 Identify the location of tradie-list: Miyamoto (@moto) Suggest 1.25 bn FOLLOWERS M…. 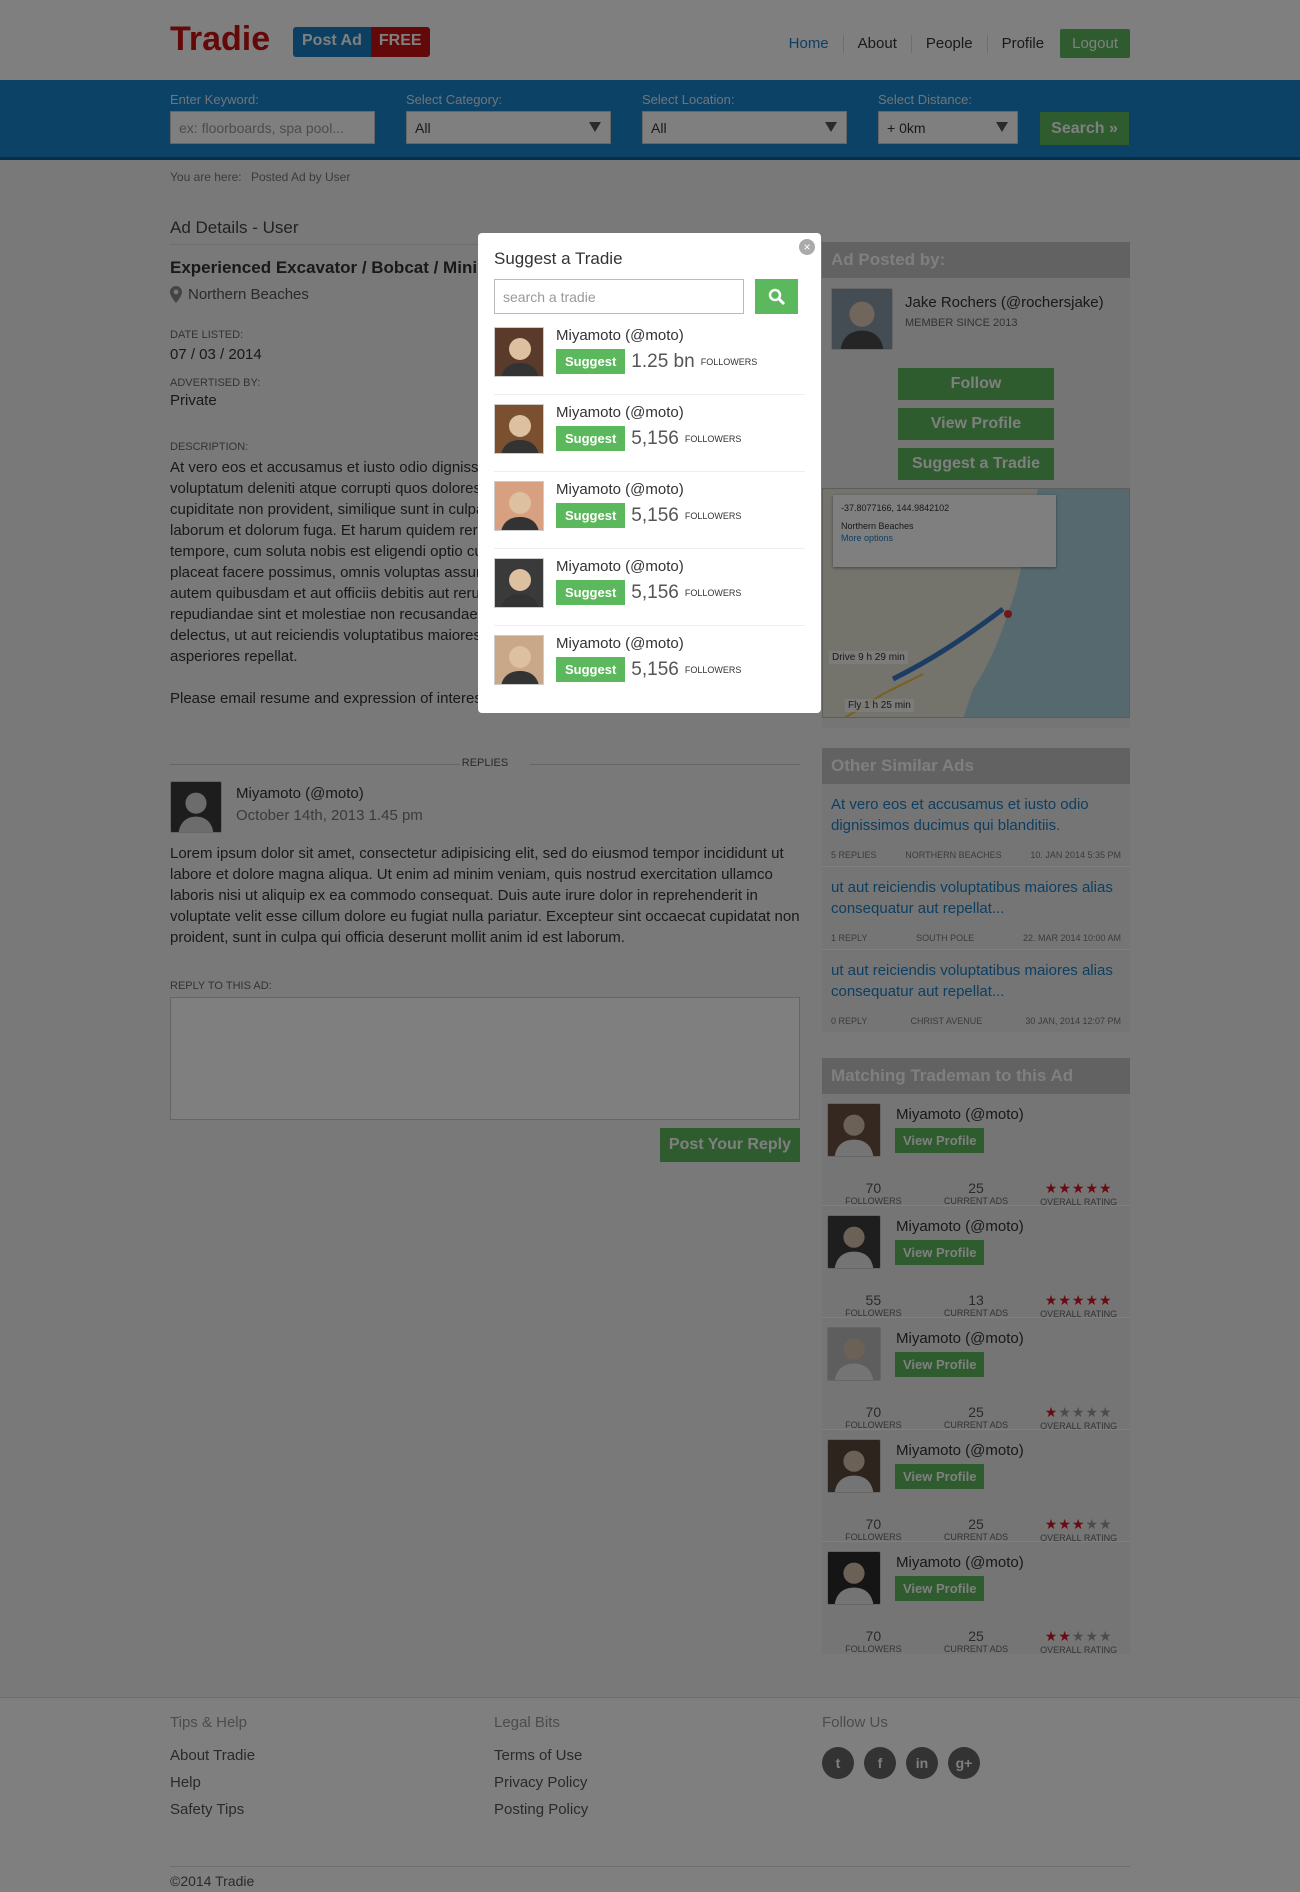
(649, 510).